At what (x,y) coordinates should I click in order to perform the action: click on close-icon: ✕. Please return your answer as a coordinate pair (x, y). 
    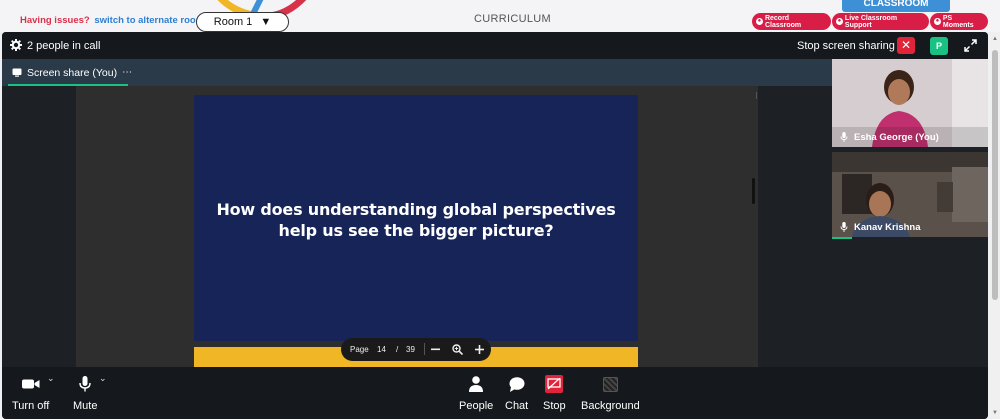
    Looking at the image, I should click on (906, 45).